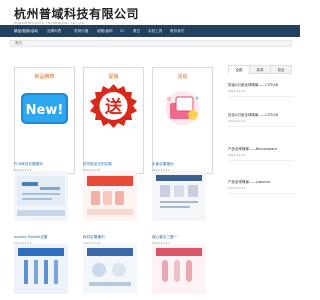 The width and height of the screenshot is (320, 300). I want to click on event-illustration-icon, so click(182, 108).